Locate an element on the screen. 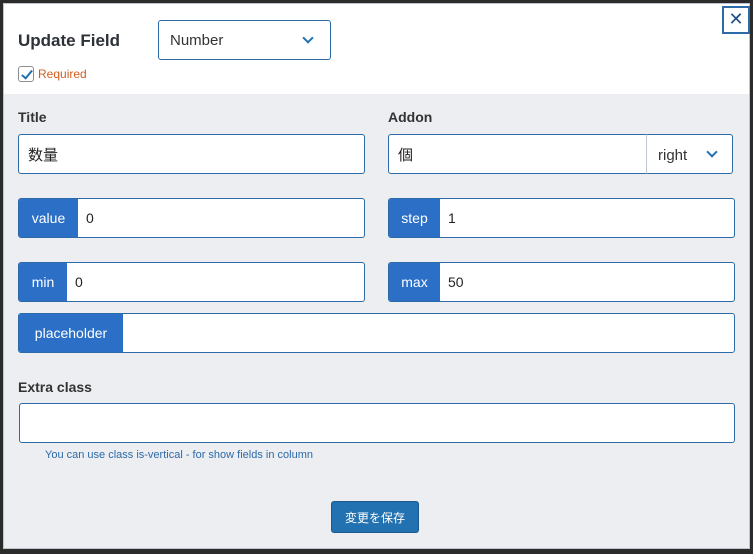 This screenshot has width=753, height=554. close-button: ✕ is located at coordinates (736, 20).